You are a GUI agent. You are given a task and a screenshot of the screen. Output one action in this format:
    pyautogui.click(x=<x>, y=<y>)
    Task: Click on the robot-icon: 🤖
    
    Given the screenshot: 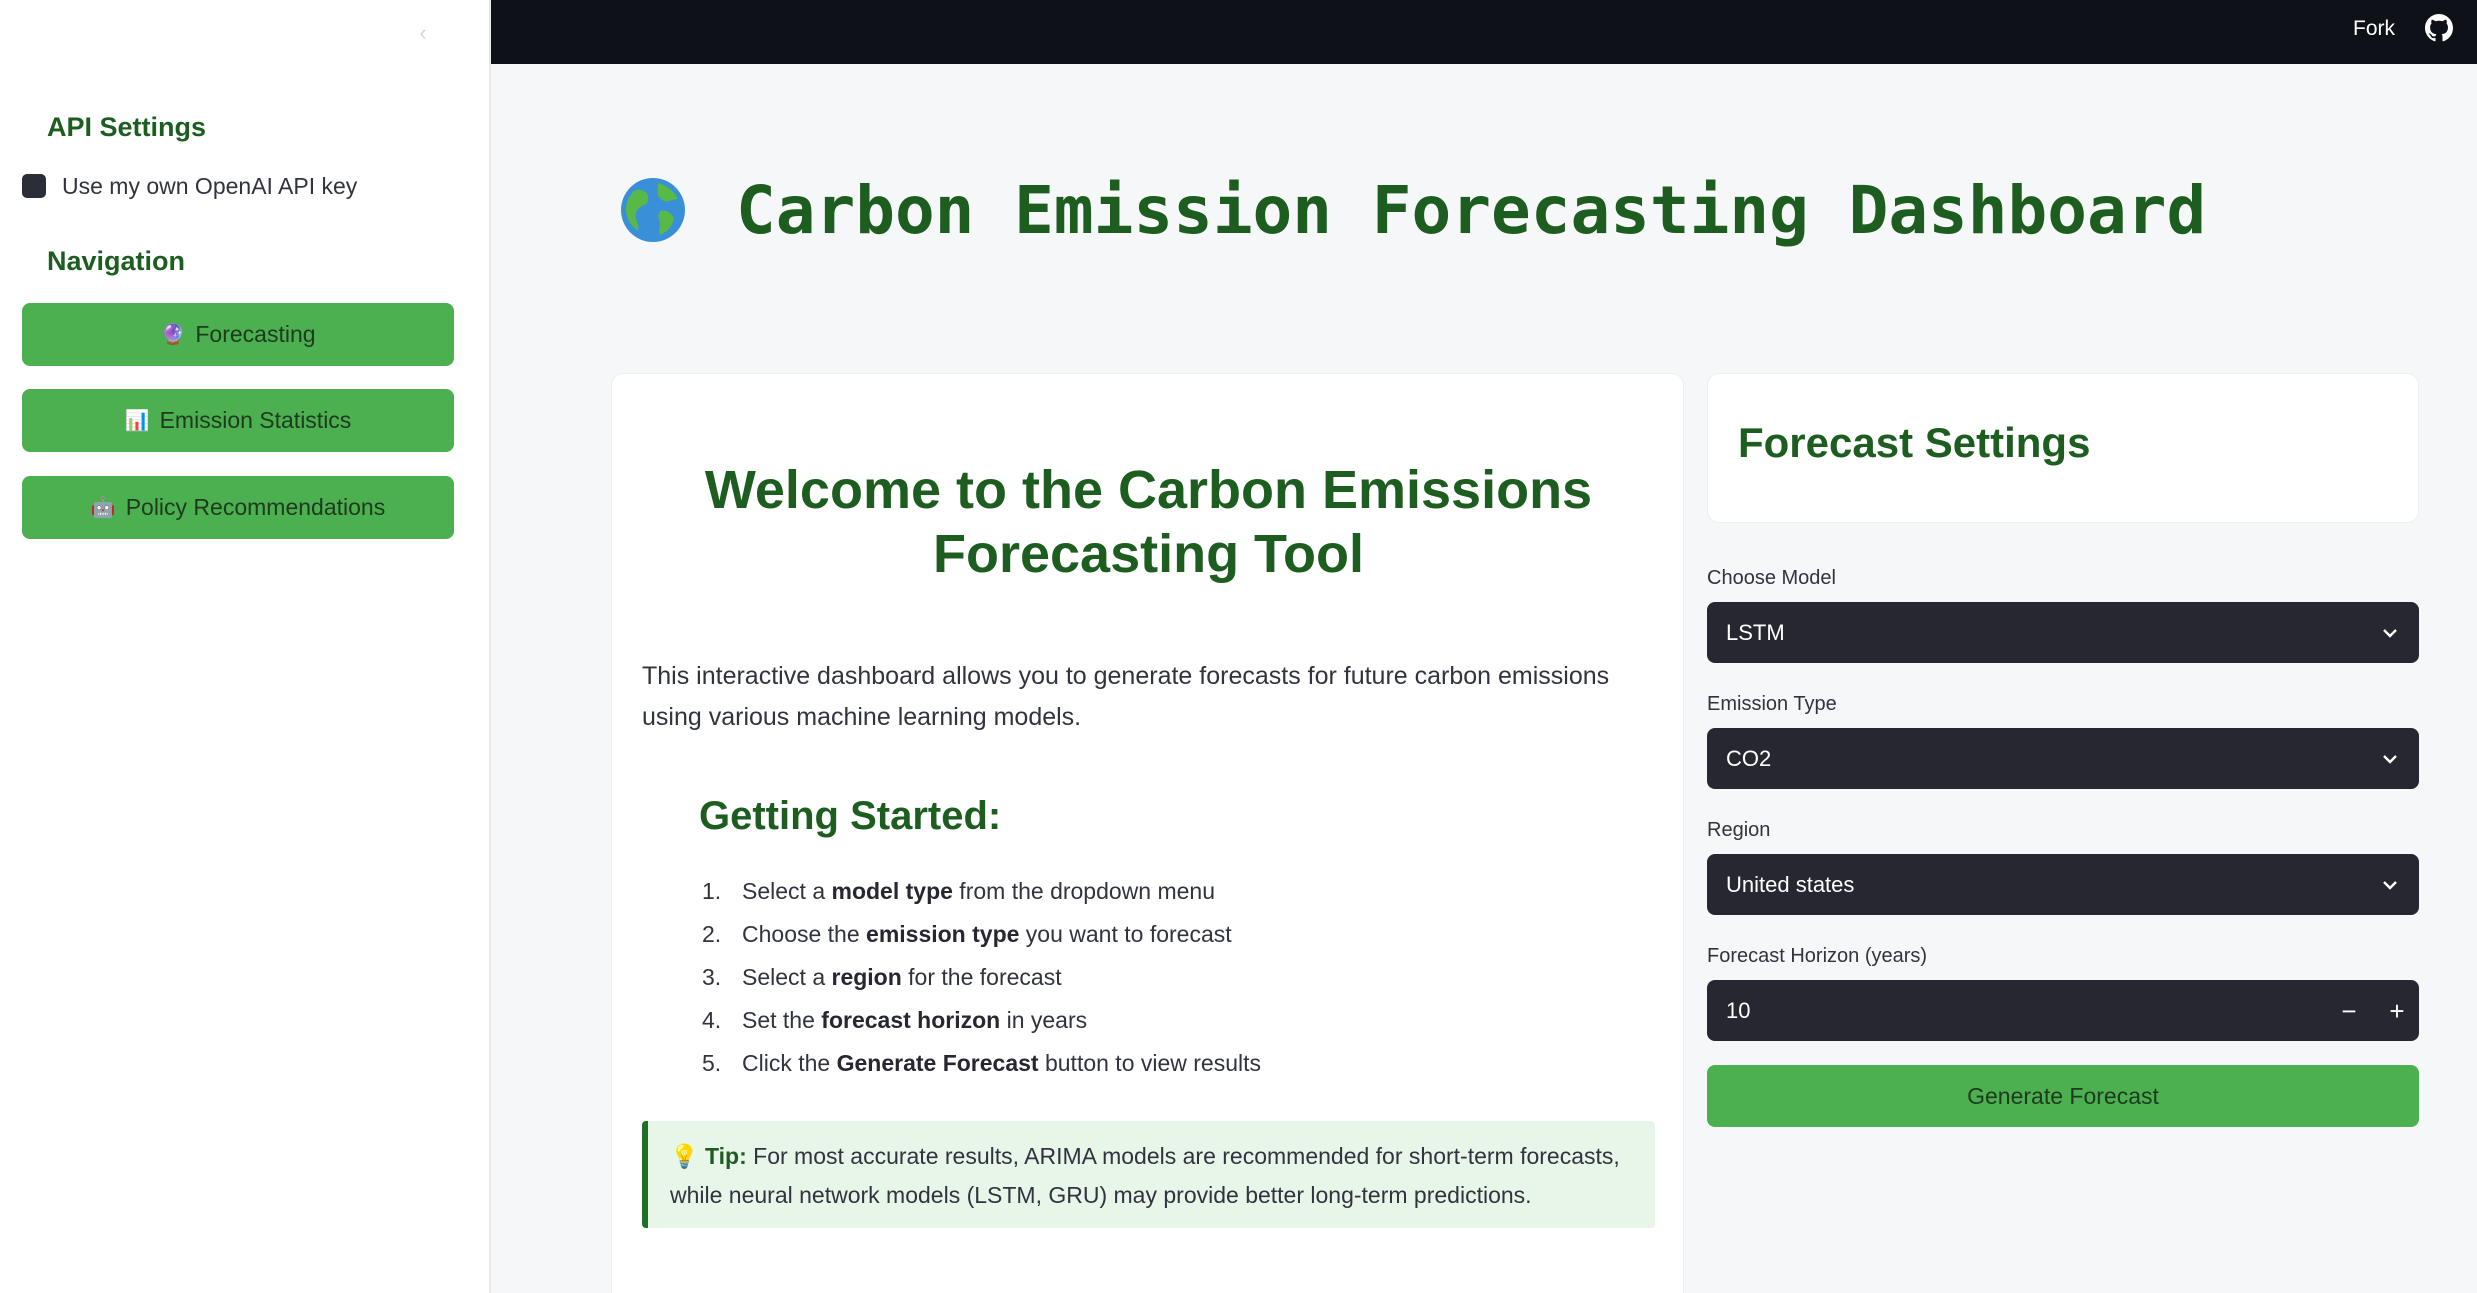 What is the action you would take?
    pyautogui.click(x=103, y=508)
    